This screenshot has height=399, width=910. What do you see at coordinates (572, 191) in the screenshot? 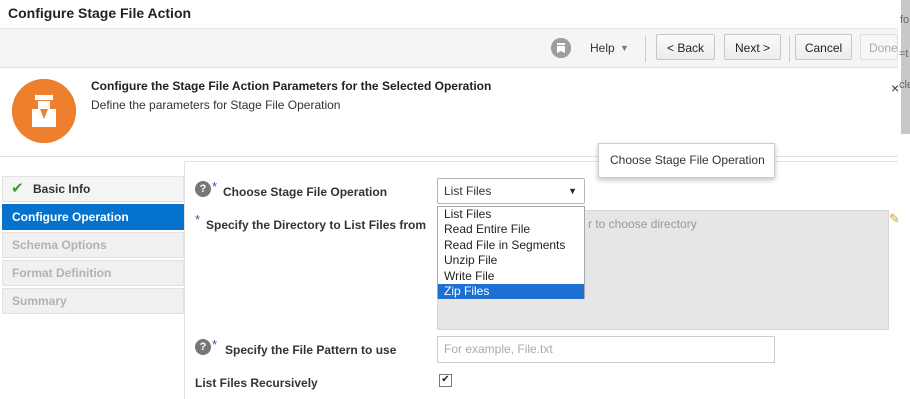
I see `chevron-down-icon: ▼` at bounding box center [572, 191].